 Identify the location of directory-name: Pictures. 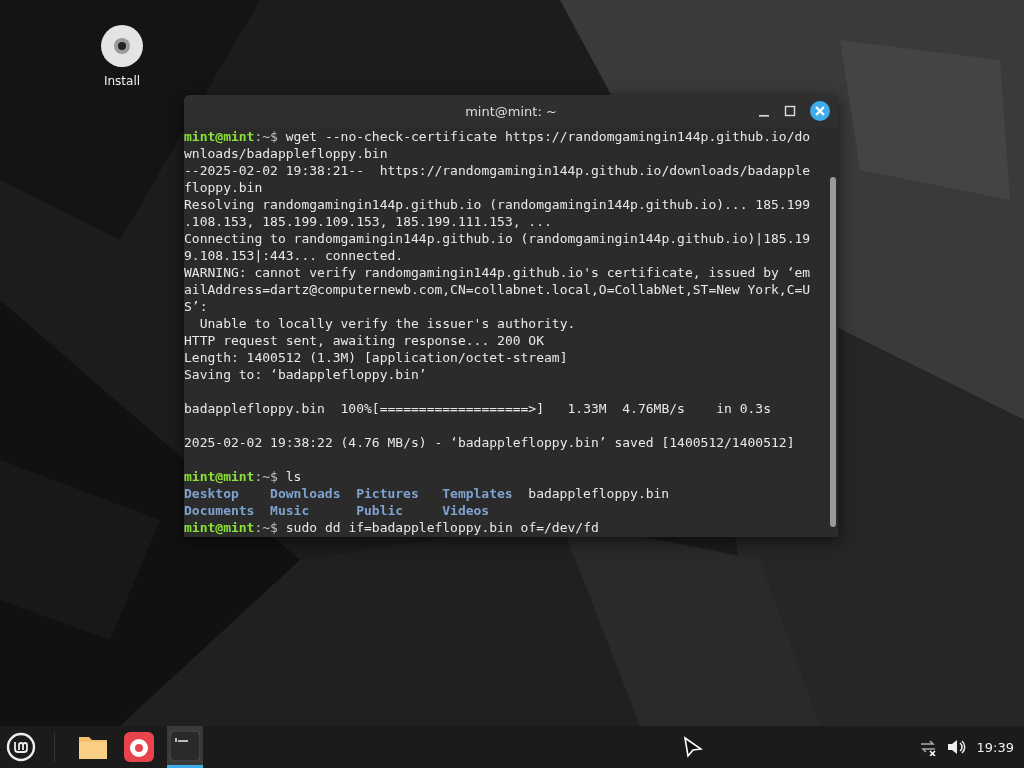
(388, 493).